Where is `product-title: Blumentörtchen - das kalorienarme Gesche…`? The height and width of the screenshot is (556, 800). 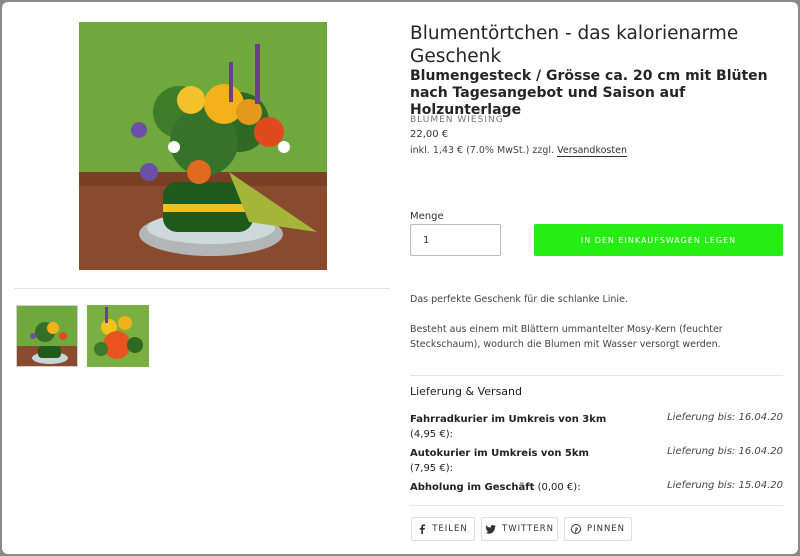 product-title: Blumentörtchen - das kalorienarme Gesche… is located at coordinates (574, 45).